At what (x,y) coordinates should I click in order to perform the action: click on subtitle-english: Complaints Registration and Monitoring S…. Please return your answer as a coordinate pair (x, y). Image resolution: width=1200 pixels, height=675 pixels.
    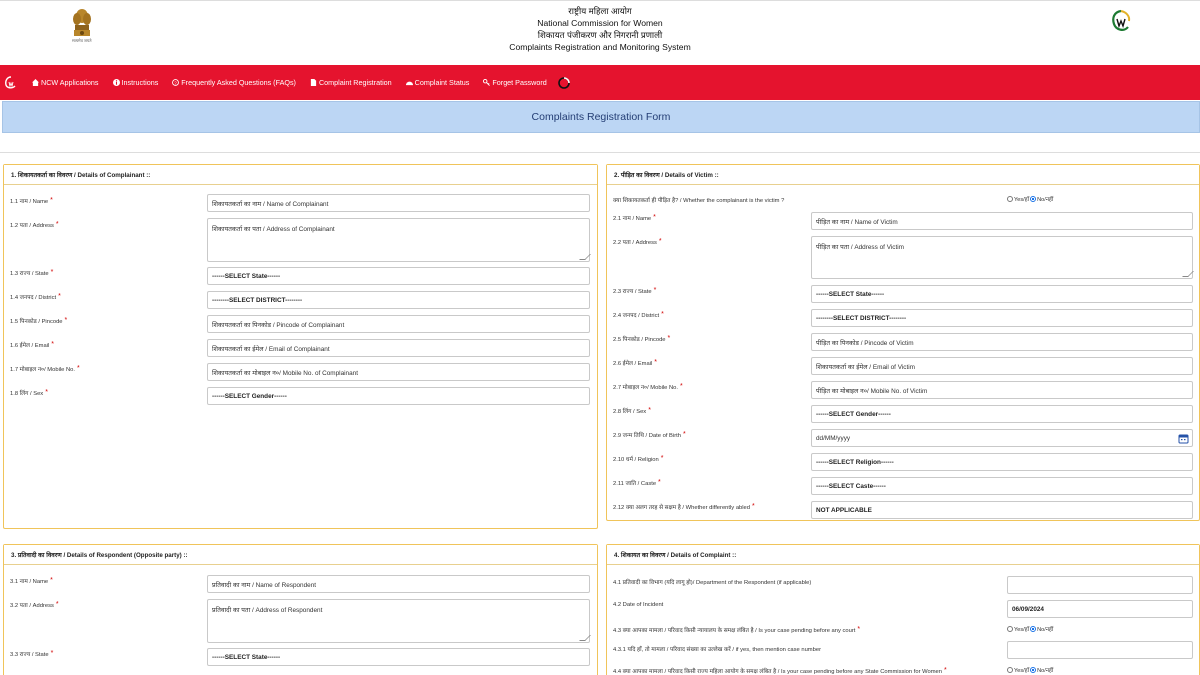
    Looking at the image, I should click on (600, 47).